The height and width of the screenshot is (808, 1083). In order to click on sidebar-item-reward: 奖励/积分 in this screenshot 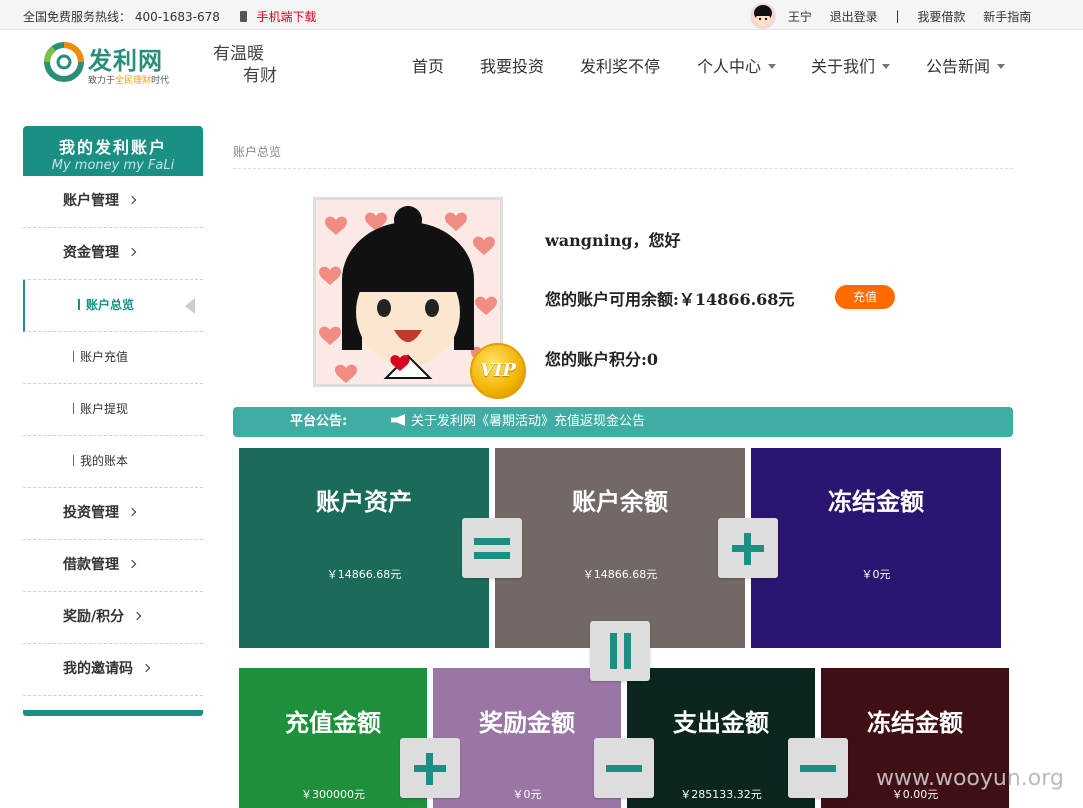, I will do `click(113, 618)`.